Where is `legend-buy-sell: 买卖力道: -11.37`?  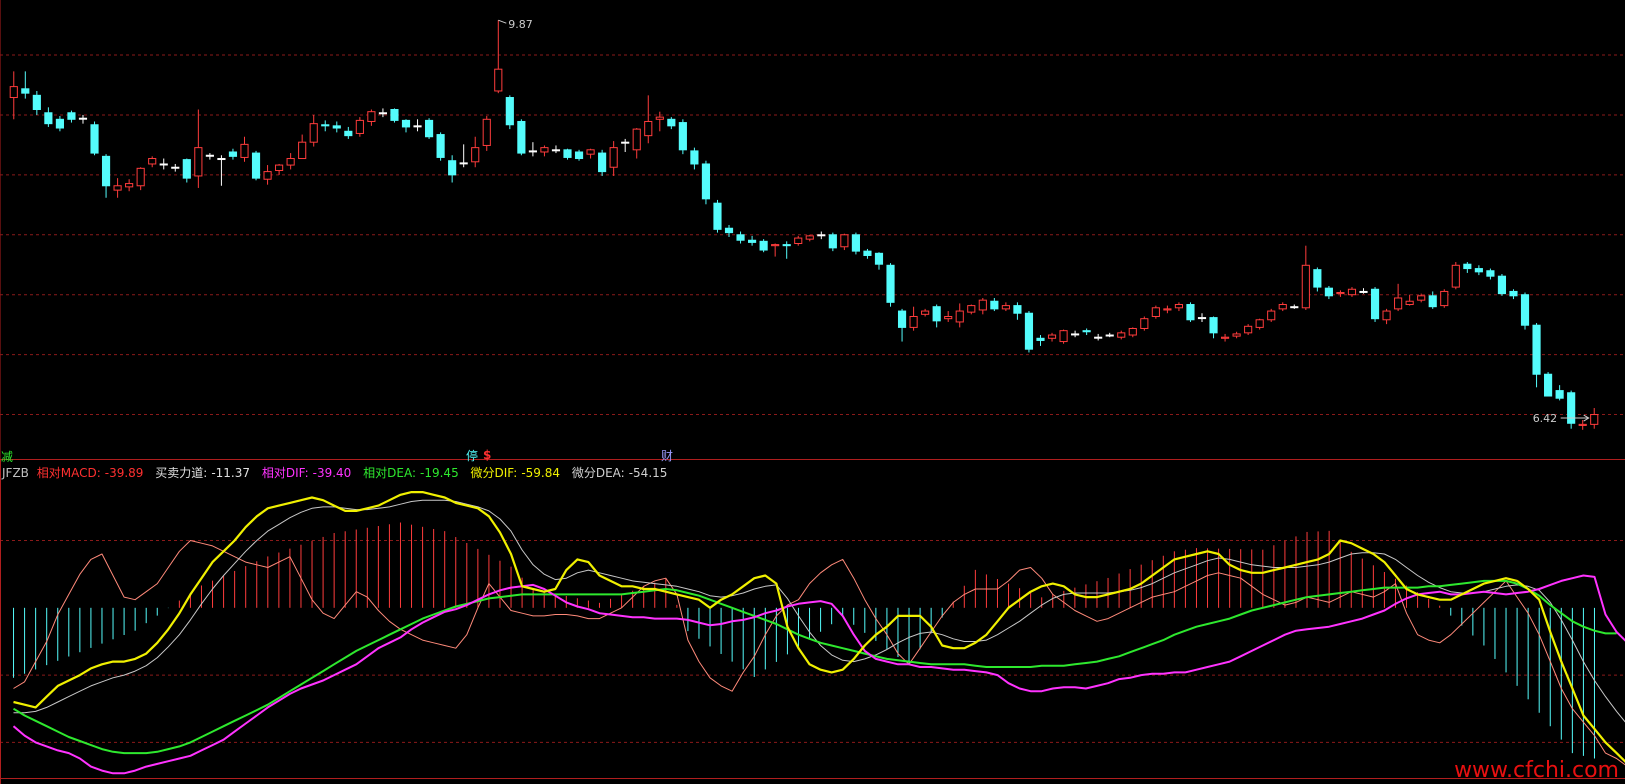
legend-buy-sell: 买卖力道: -11.37 is located at coordinates (204, 473).